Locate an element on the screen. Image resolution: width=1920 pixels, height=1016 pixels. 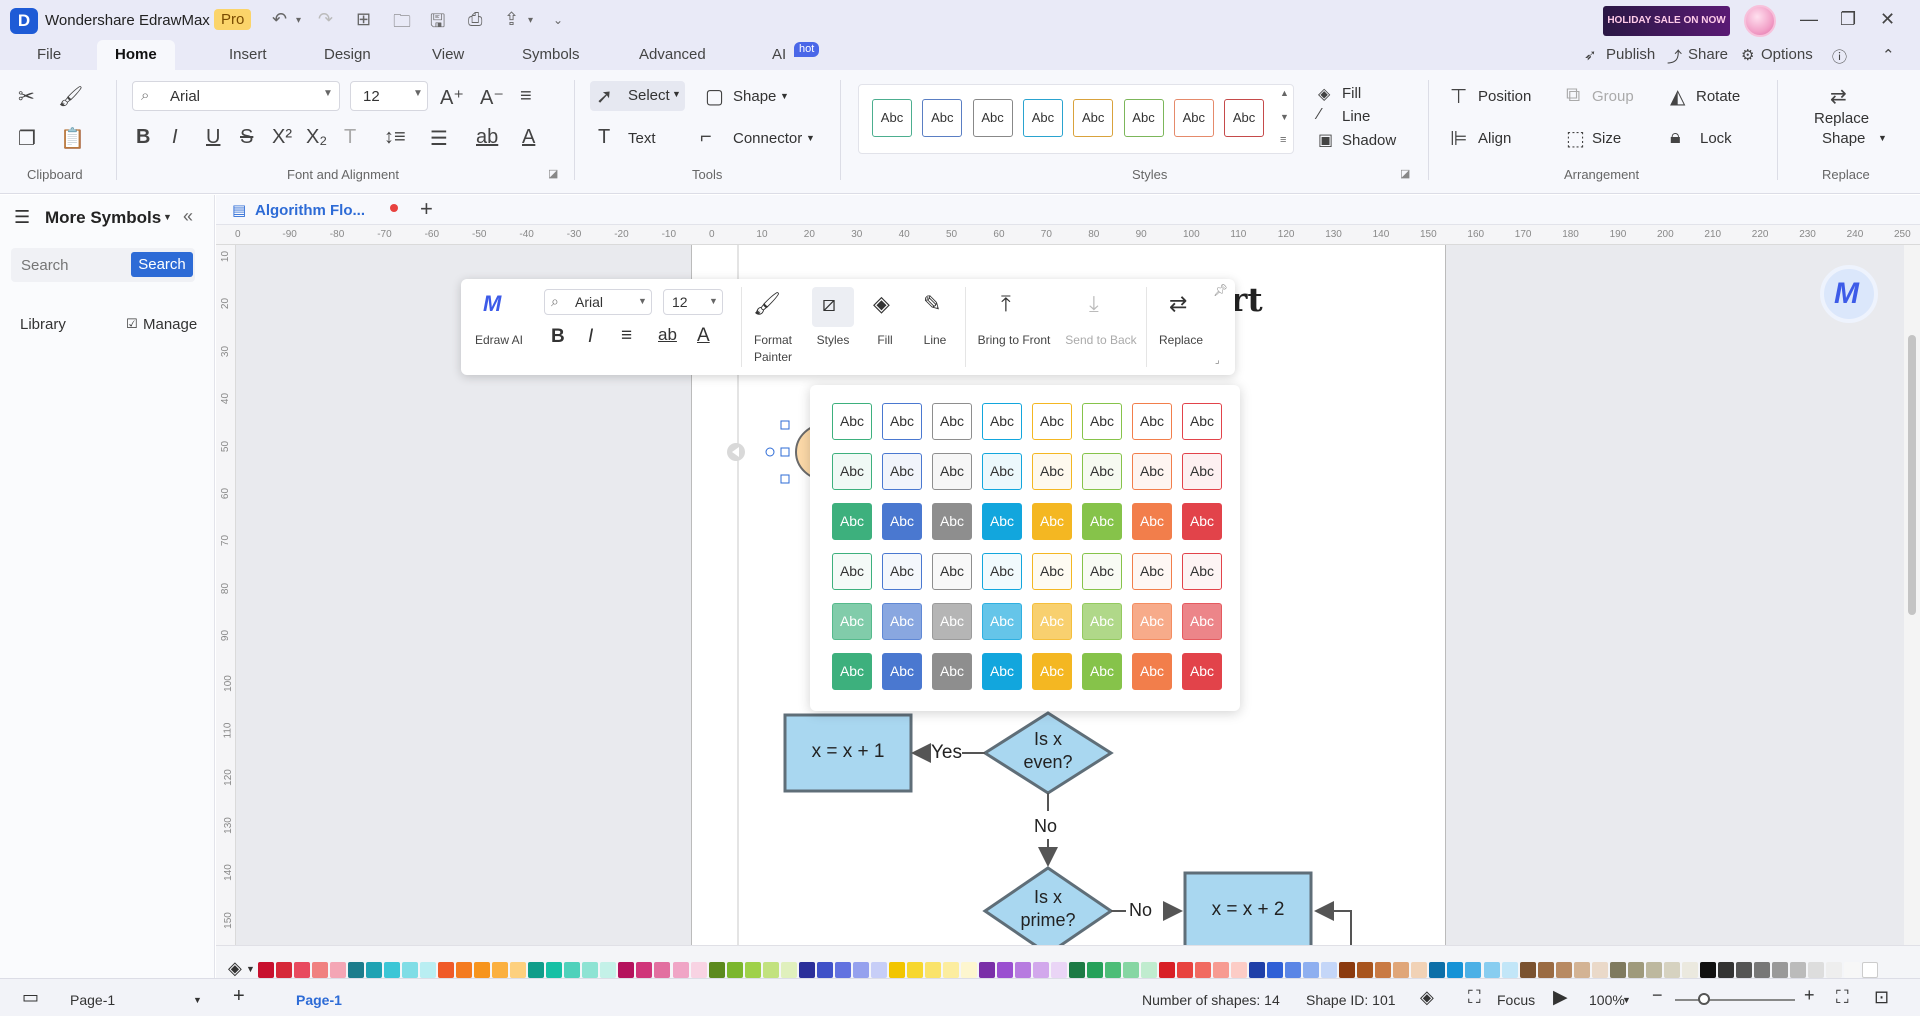
position-button: Position is located at coordinates (1504, 96).